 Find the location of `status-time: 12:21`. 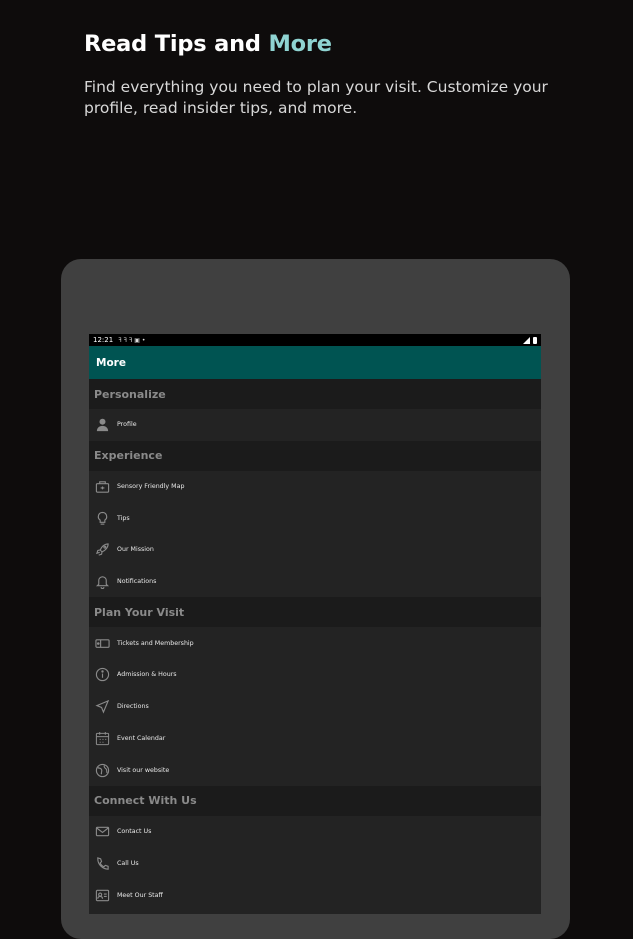

status-time: 12:21 is located at coordinates (103, 340).